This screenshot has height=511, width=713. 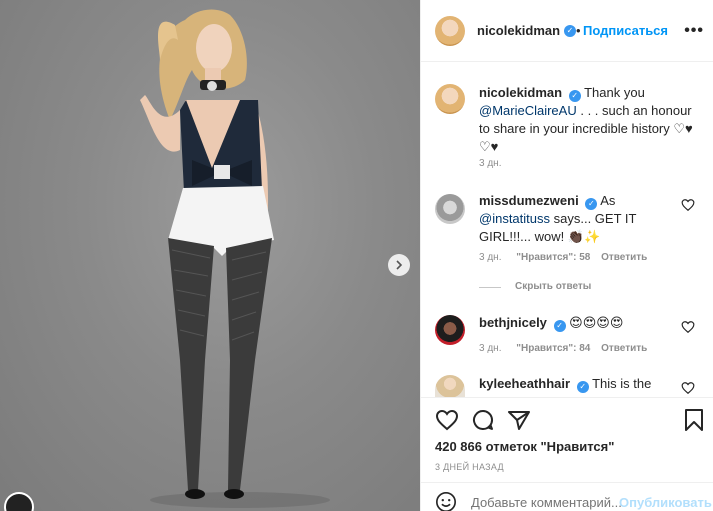 I want to click on comment-body: This is the, so click(x=622, y=383).